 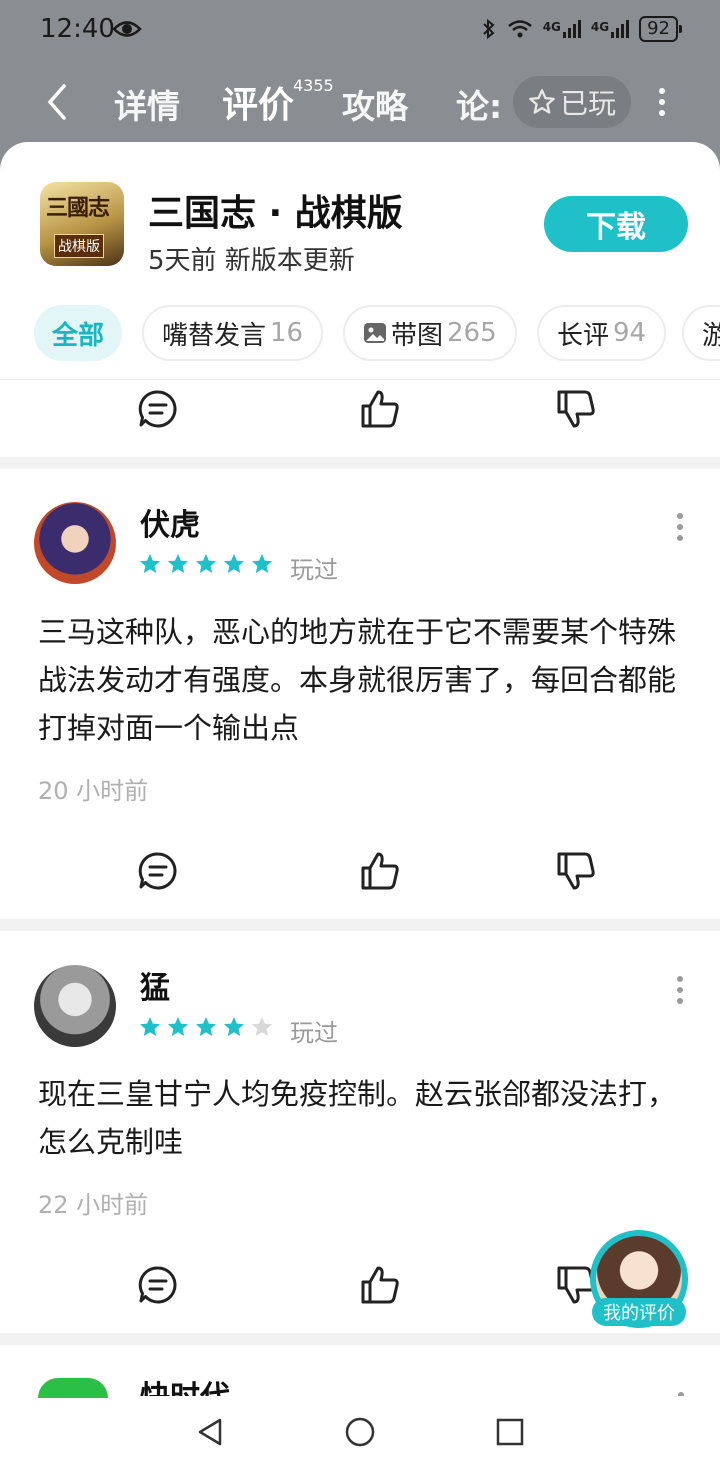 What do you see at coordinates (262, 1026) in the screenshot?
I see `star-empty-icon` at bounding box center [262, 1026].